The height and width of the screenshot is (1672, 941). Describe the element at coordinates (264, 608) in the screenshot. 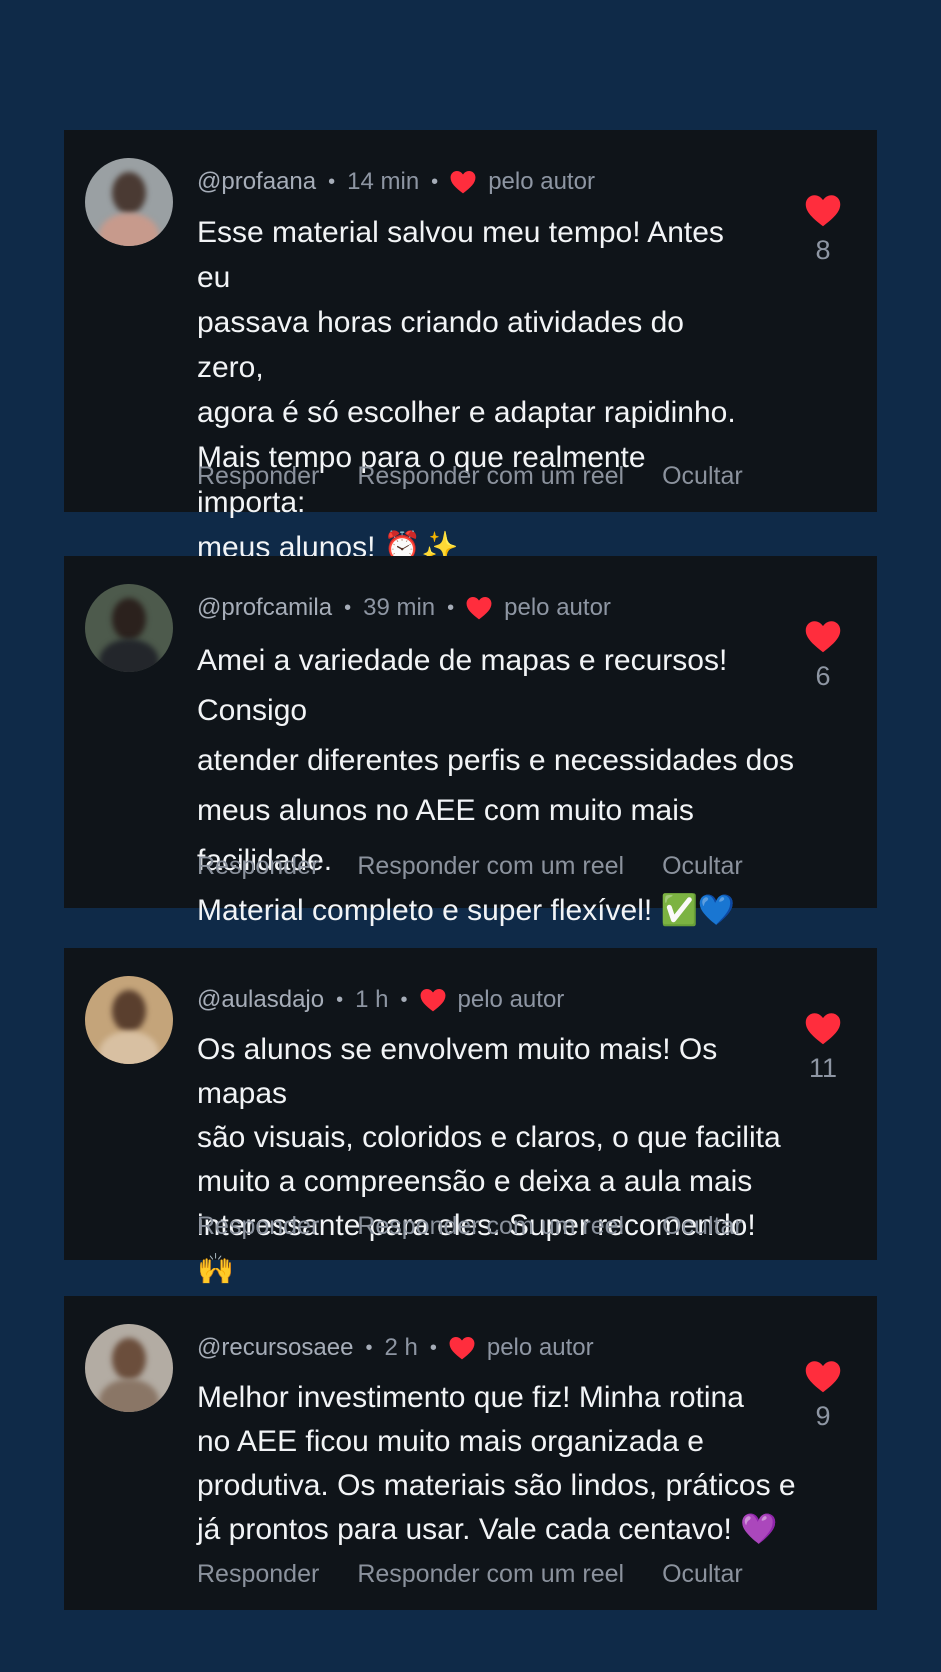

I see `comment-username: @profcamila` at that location.